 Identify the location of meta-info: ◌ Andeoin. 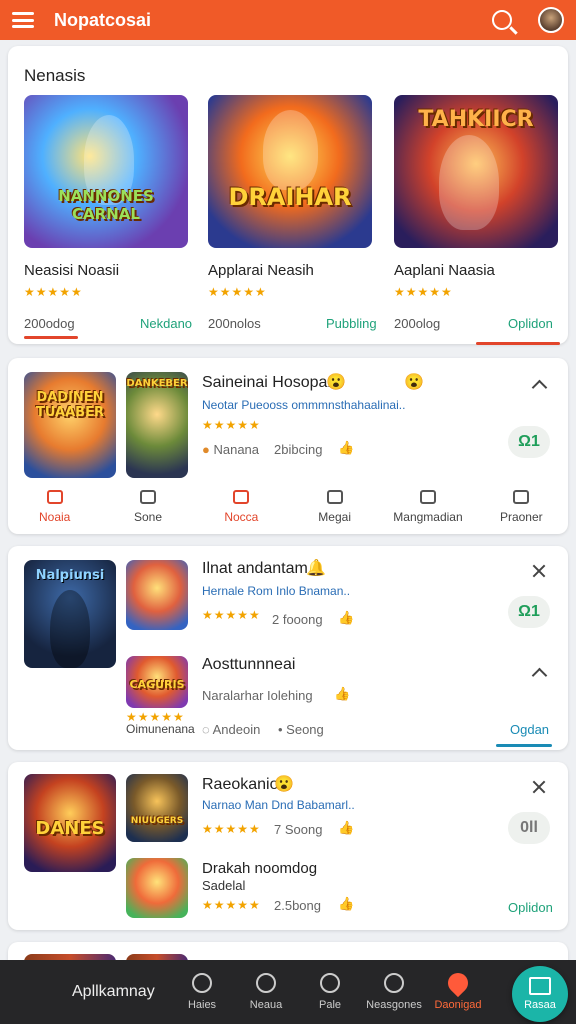
(231, 729).